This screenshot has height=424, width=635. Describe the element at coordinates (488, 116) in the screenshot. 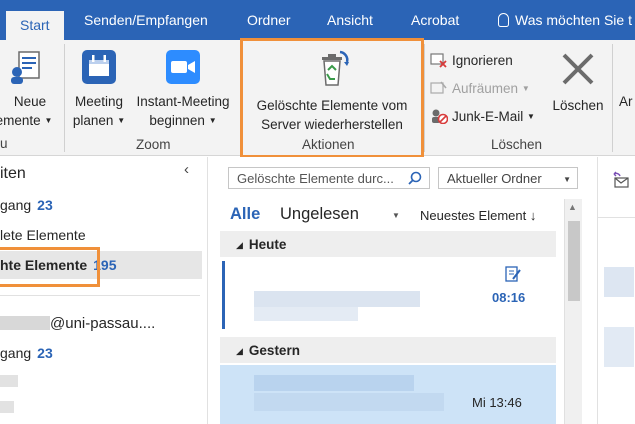

I see `junk-mail-label: Junk-E-Mail` at that location.